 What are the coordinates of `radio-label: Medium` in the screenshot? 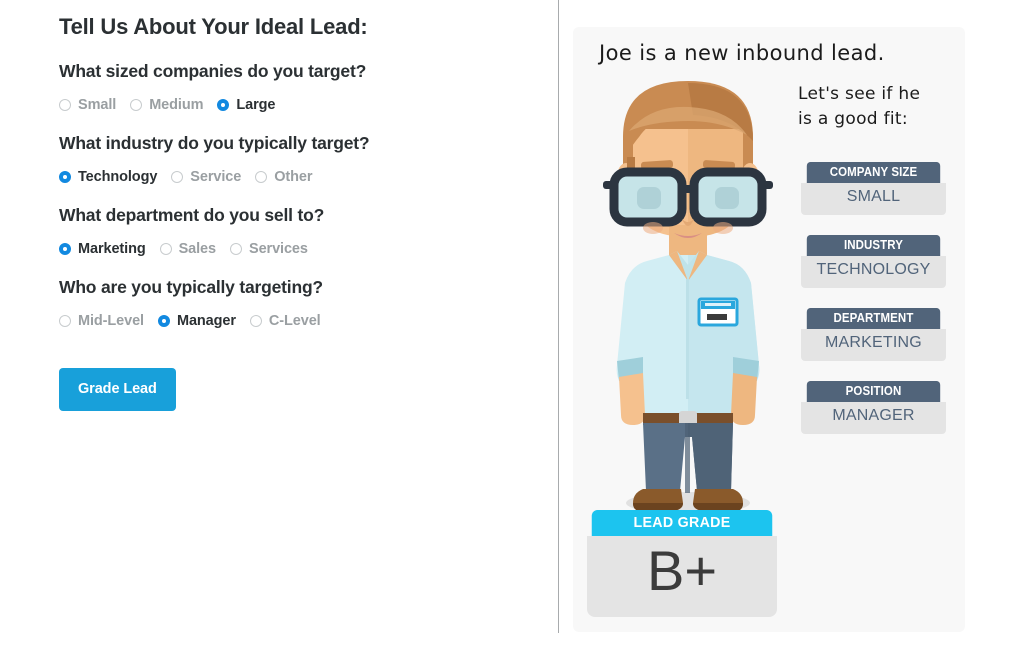 It's located at (176, 105).